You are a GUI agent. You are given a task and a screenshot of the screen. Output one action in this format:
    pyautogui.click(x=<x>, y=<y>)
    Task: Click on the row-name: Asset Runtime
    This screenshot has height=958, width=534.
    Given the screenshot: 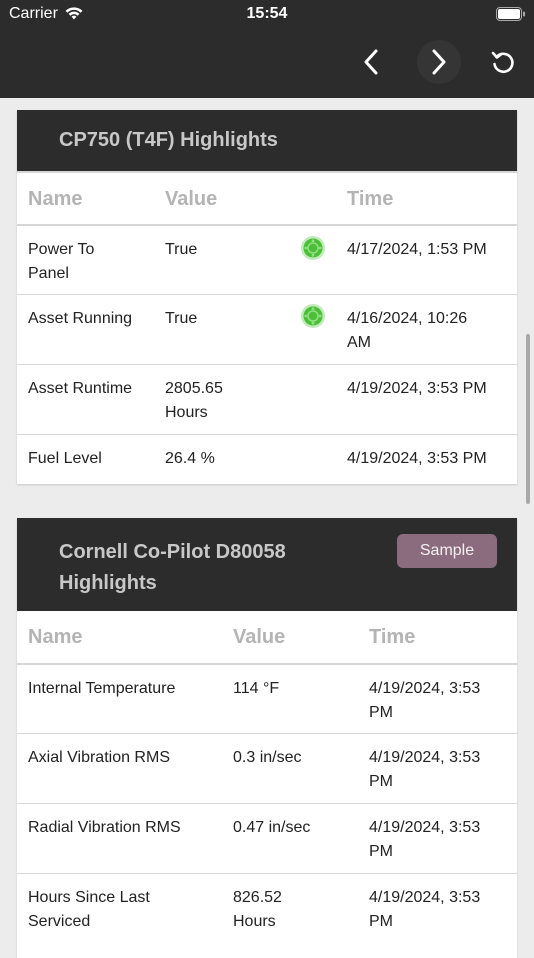 What is the action you would take?
    pyautogui.click(x=80, y=388)
    